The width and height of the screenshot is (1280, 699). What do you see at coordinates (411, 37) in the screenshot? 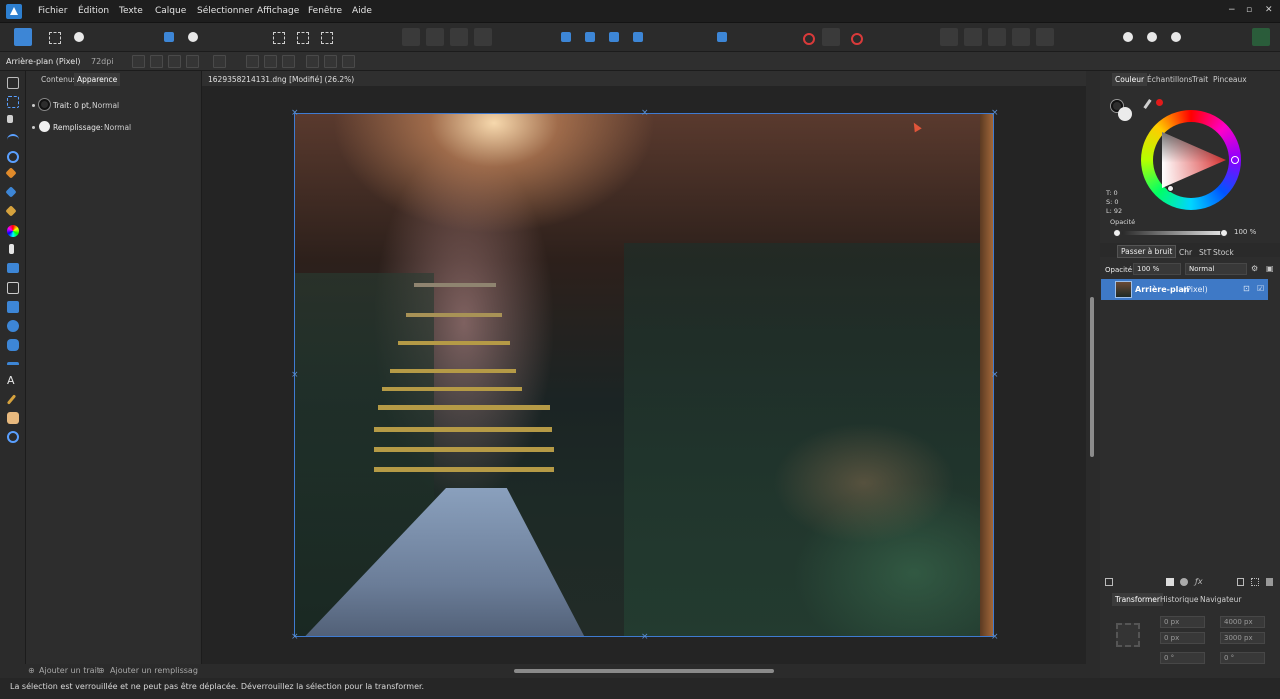
I see `toolbar-disabled-1-icon` at bounding box center [411, 37].